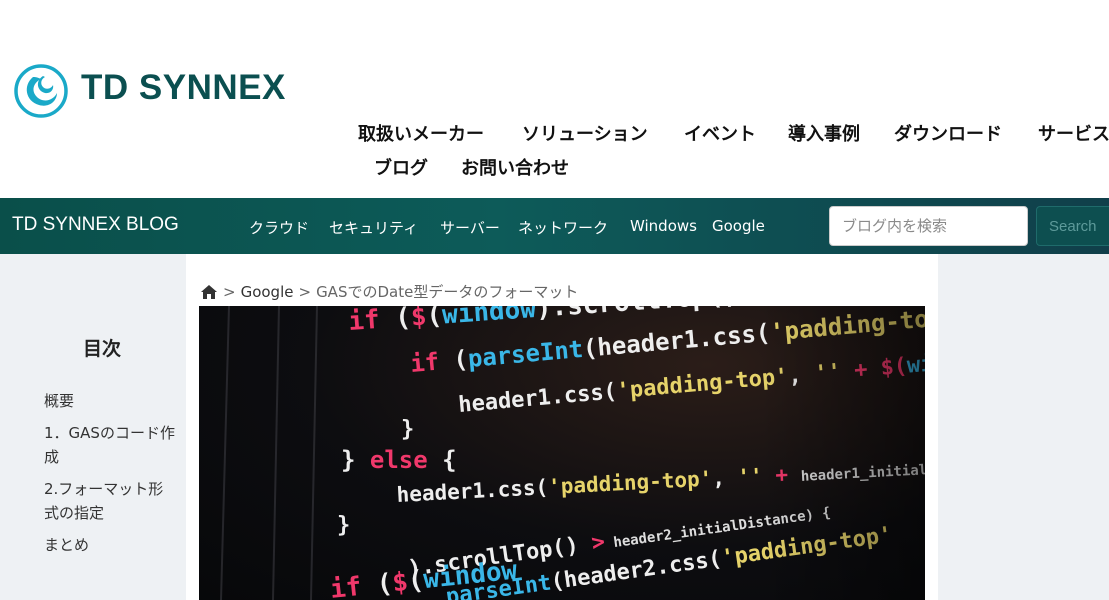 The height and width of the screenshot is (600, 1109). I want to click on toc-item-overview: 概要, so click(111, 401).